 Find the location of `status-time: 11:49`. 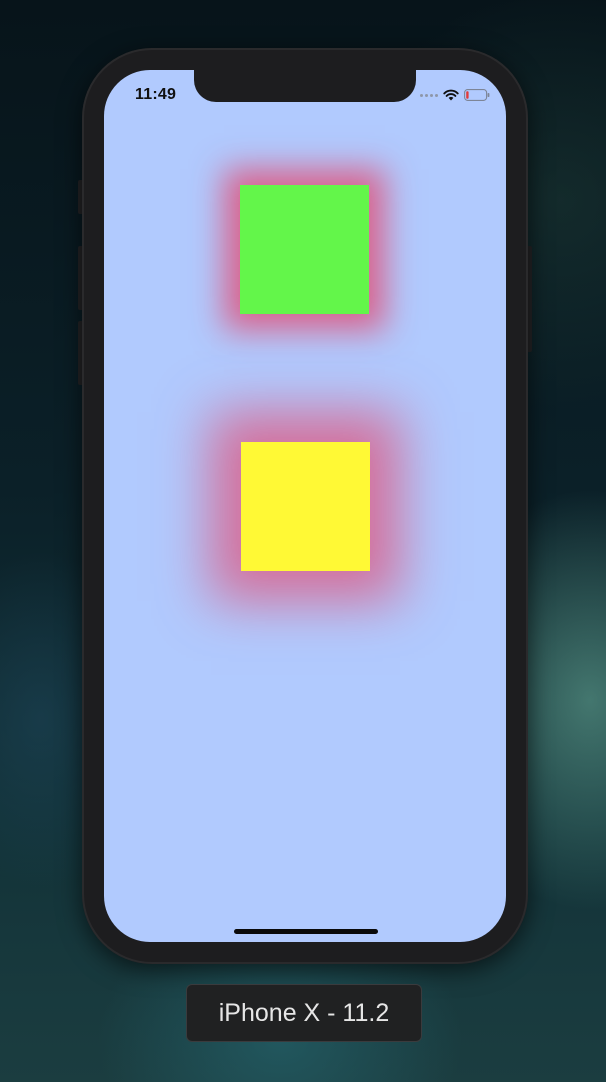

status-time: 11:49 is located at coordinates (156, 94).